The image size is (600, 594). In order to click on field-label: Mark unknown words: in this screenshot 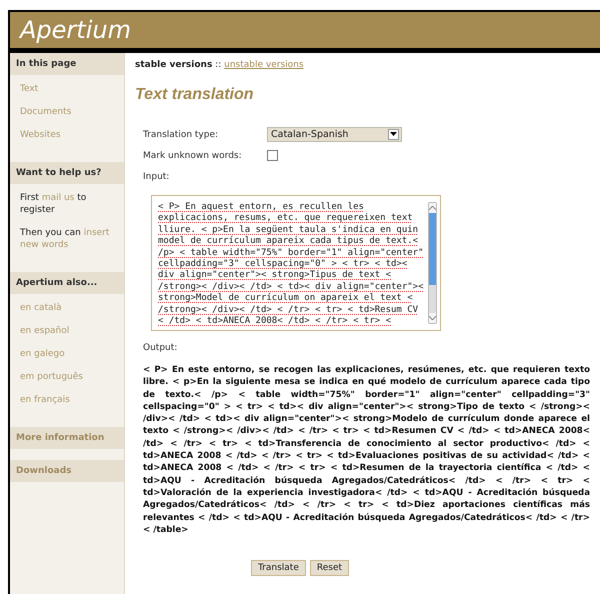, I will do `click(193, 155)`.